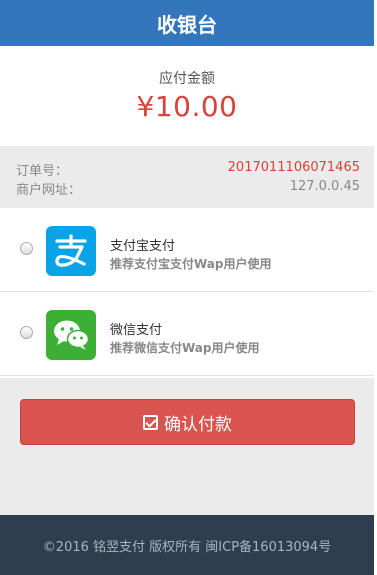 The width and height of the screenshot is (377, 575). I want to click on payment-method-alipay: 支付宝支付 推荐支付宝支付Wap用户使用, so click(187, 250).